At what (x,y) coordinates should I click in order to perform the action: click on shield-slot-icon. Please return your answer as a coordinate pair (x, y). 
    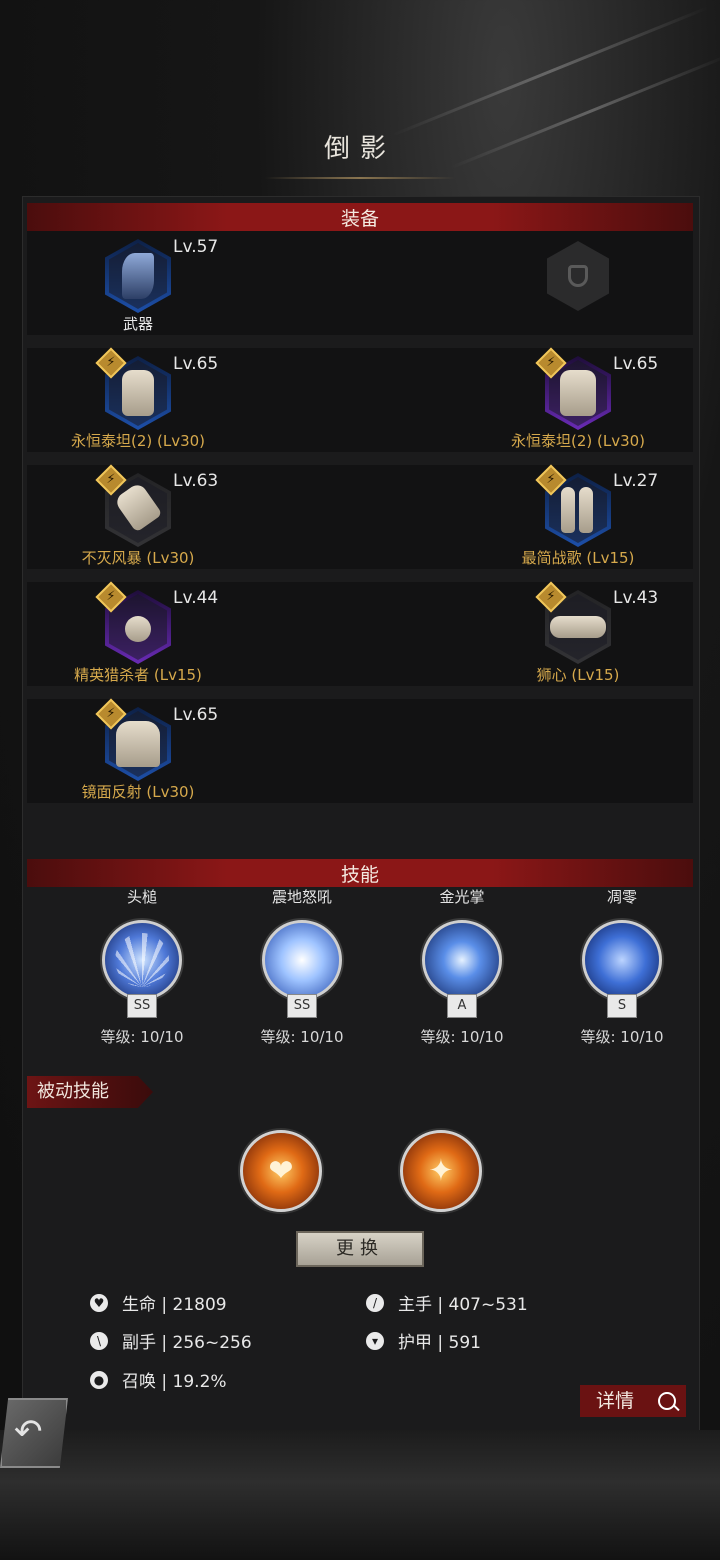
    Looking at the image, I should click on (578, 276).